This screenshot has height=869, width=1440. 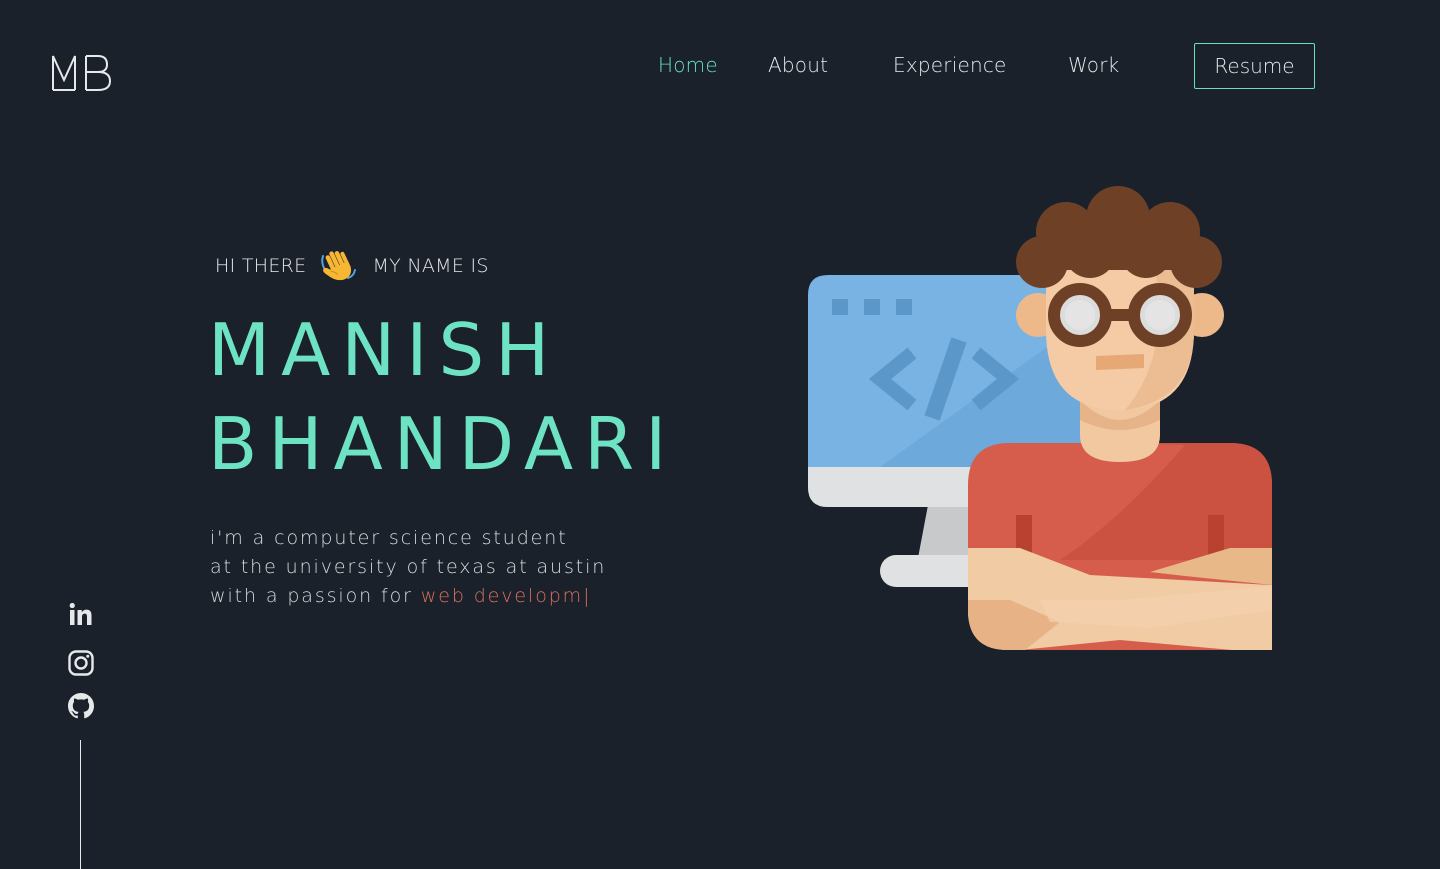 What do you see at coordinates (443, 444) in the screenshot?
I see `last-name-heading: BHANDARI` at bounding box center [443, 444].